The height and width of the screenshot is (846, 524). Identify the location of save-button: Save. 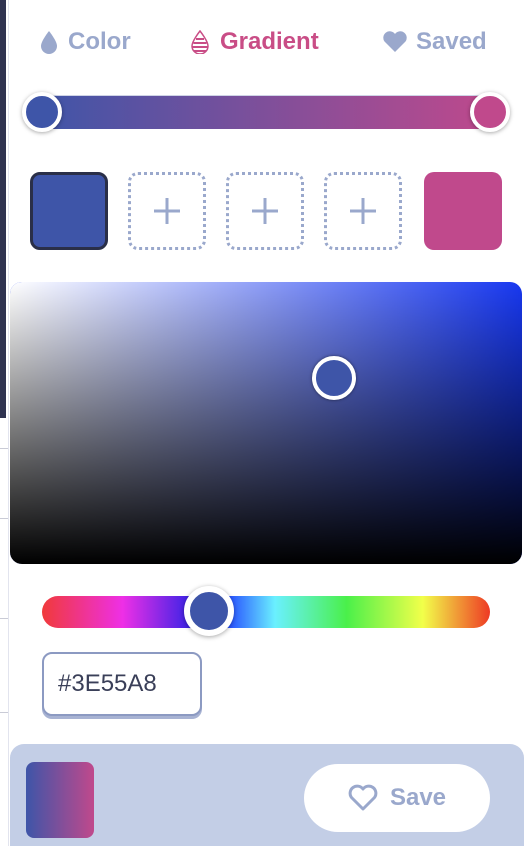
(397, 798).